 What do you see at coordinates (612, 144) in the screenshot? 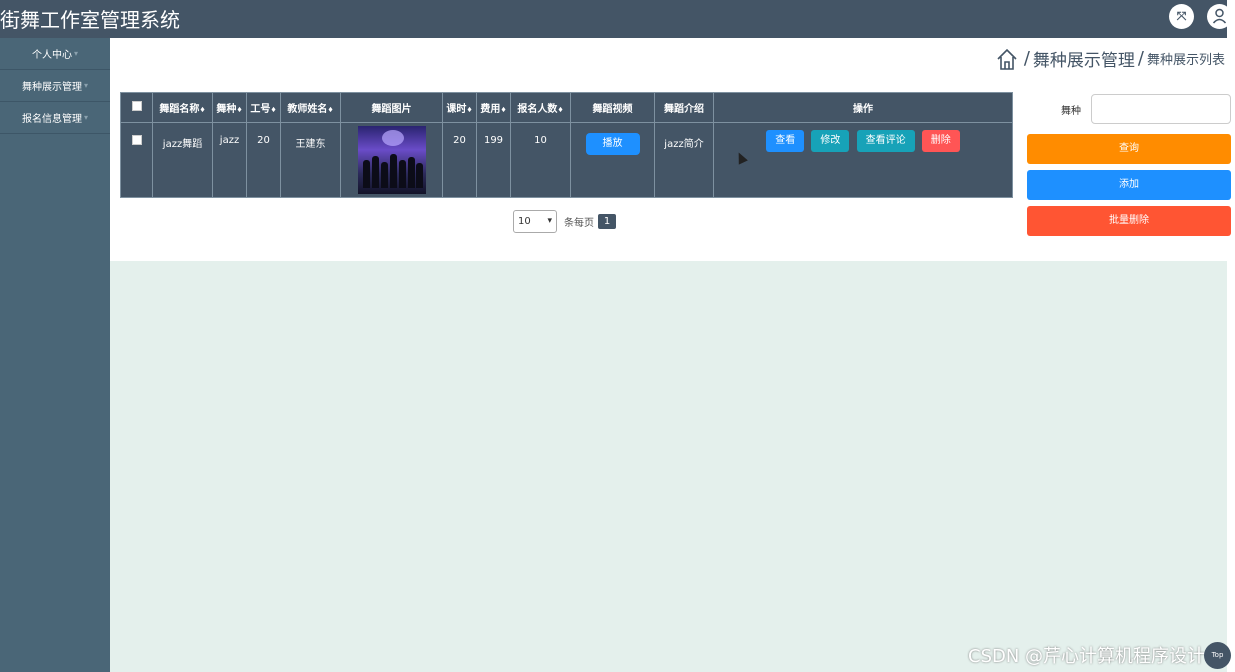
I see `play-video-button: 播放` at bounding box center [612, 144].